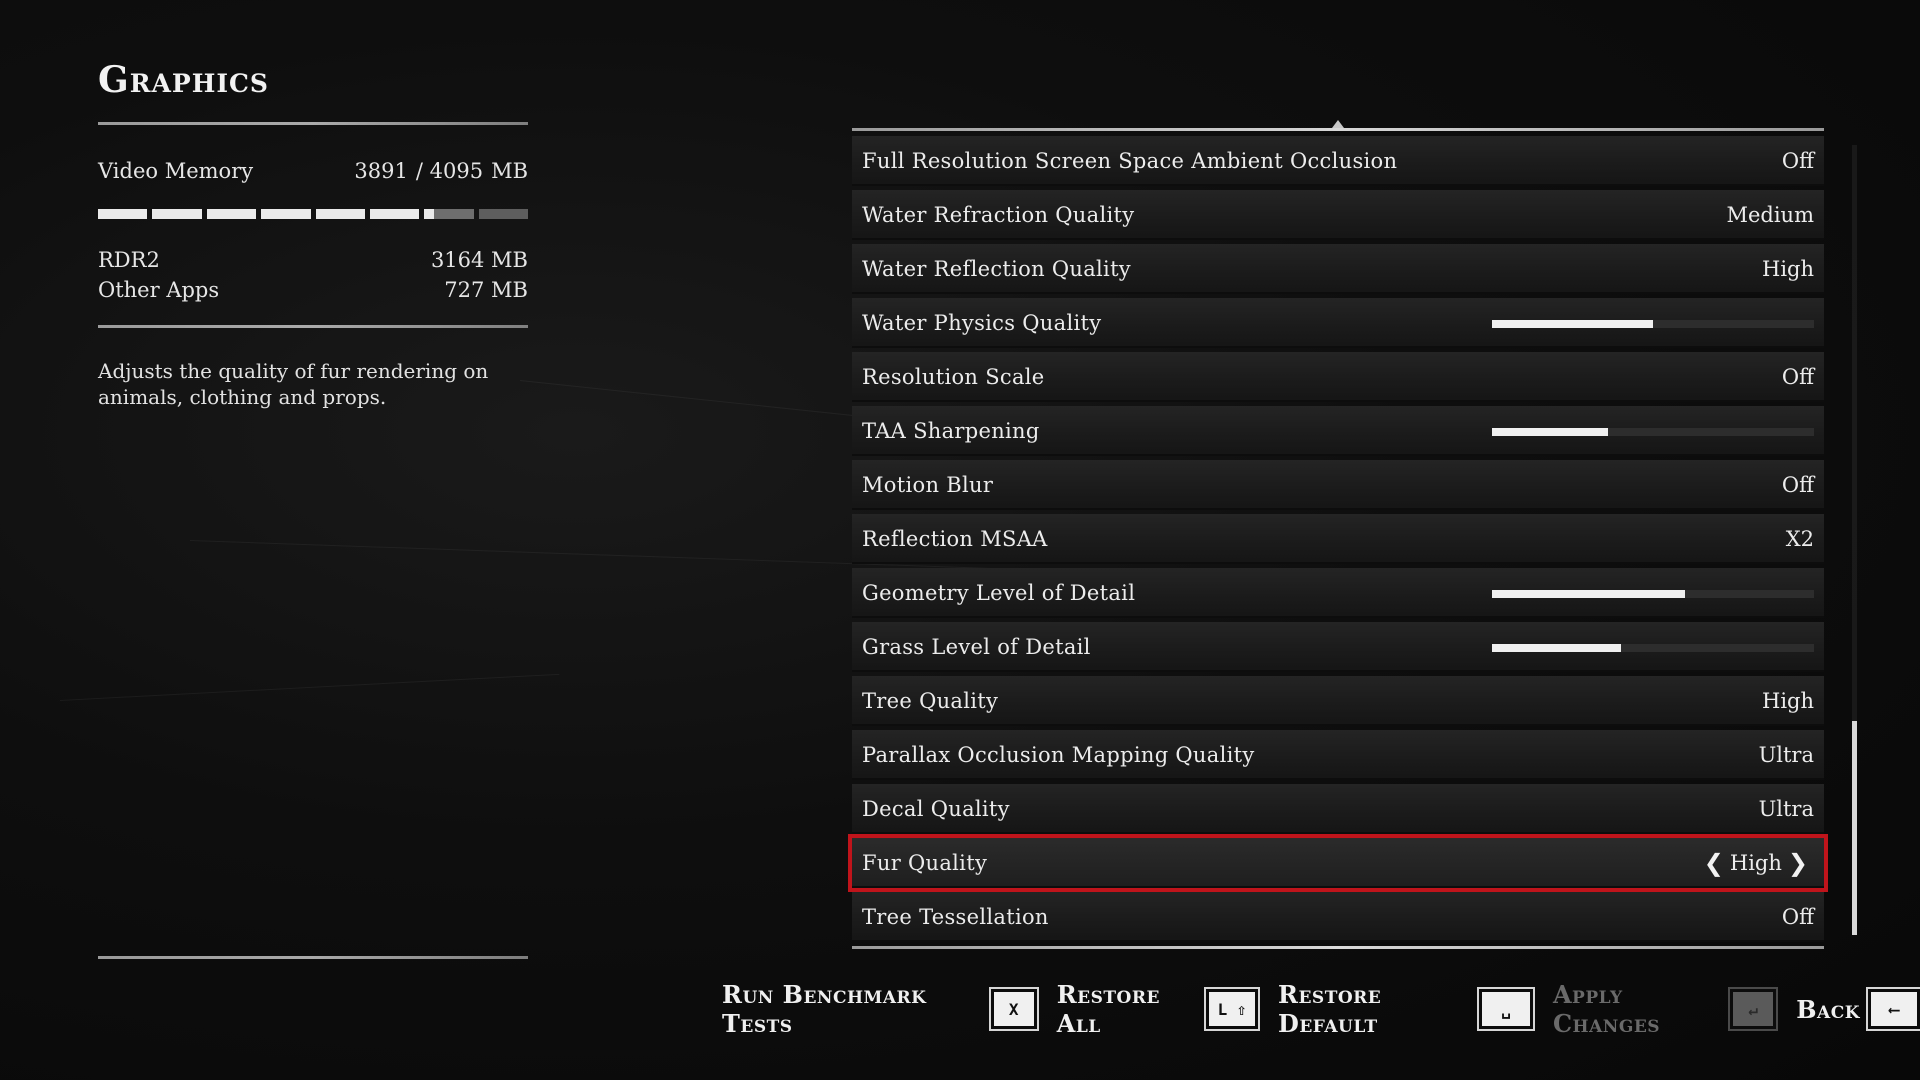  What do you see at coordinates (313, 214) in the screenshot?
I see `video-memory-bar` at bounding box center [313, 214].